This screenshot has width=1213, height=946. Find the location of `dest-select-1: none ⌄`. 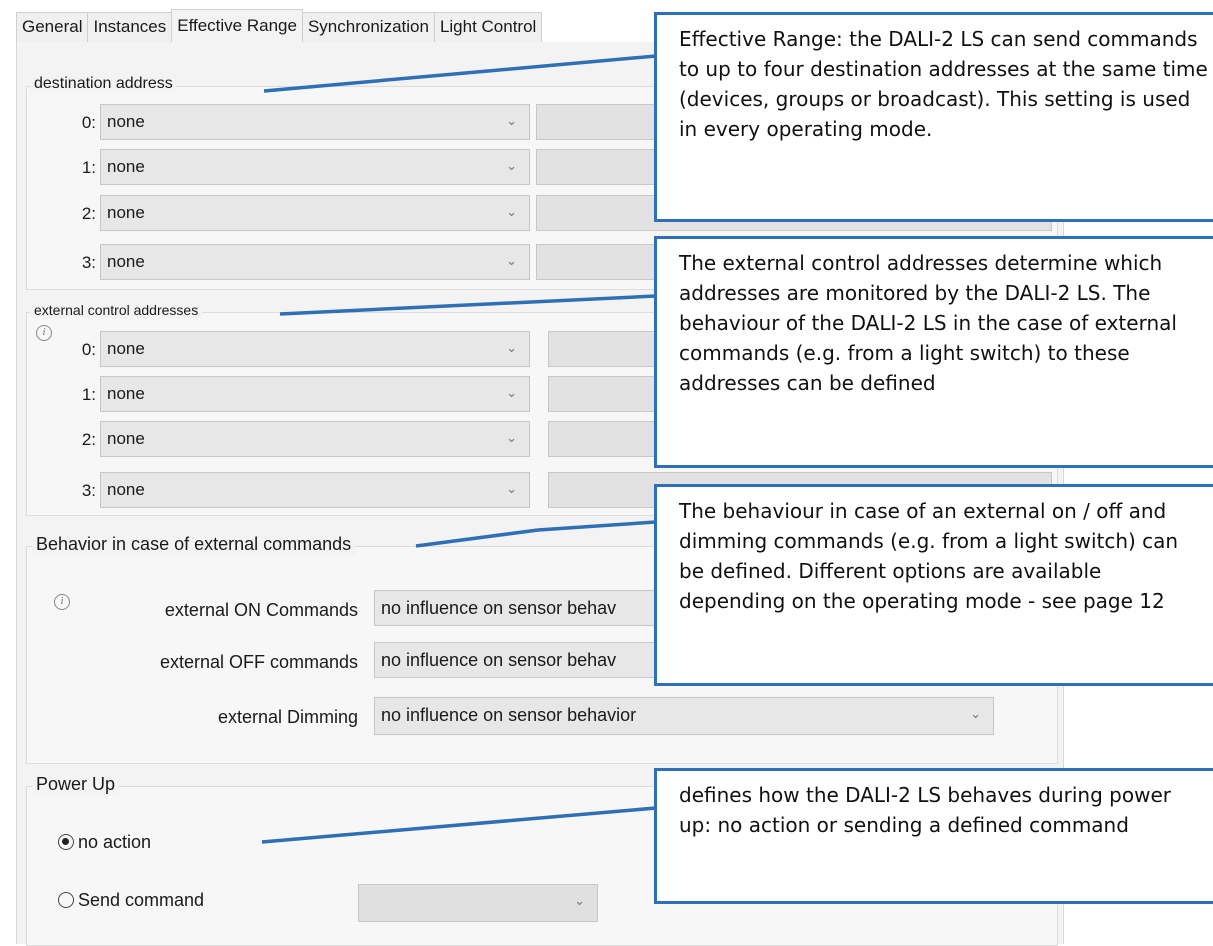

dest-select-1: none ⌄ is located at coordinates (315, 167).